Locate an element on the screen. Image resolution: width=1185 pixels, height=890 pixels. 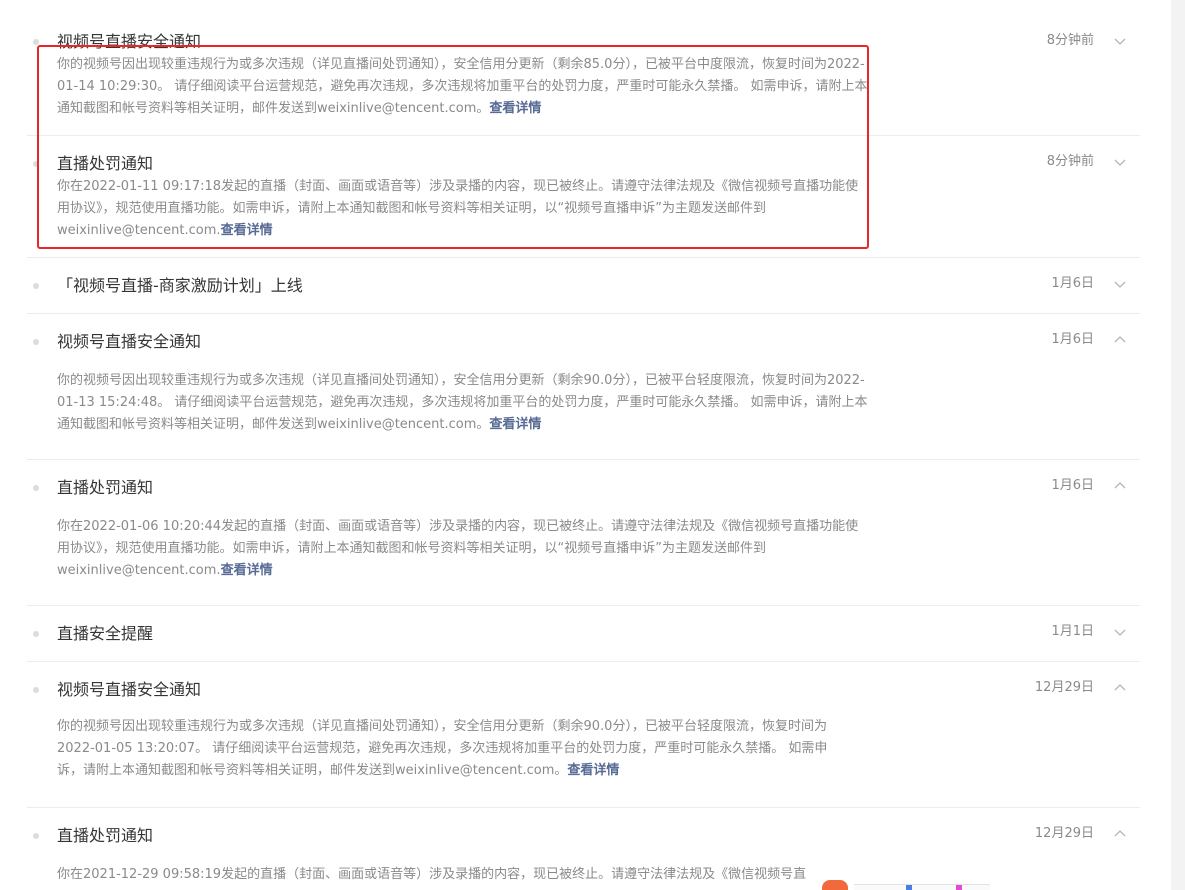
notice-item: 直播安全提醒 1月1日 is located at coordinates (583, 634).